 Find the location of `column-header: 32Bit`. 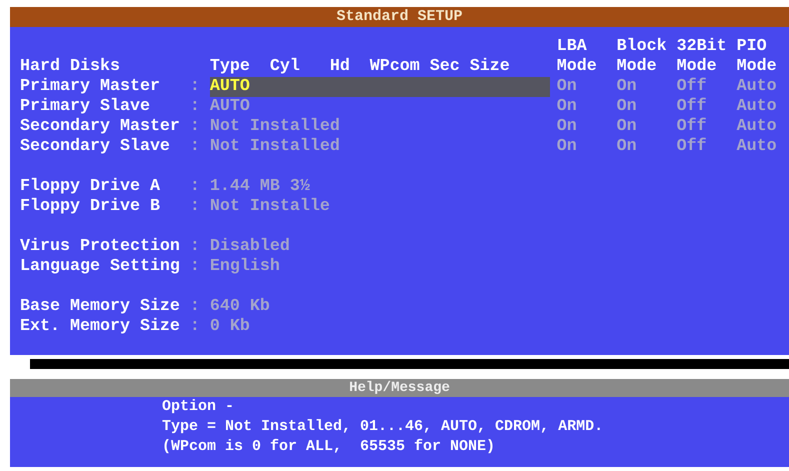

column-header: 32Bit is located at coordinates (702, 47).